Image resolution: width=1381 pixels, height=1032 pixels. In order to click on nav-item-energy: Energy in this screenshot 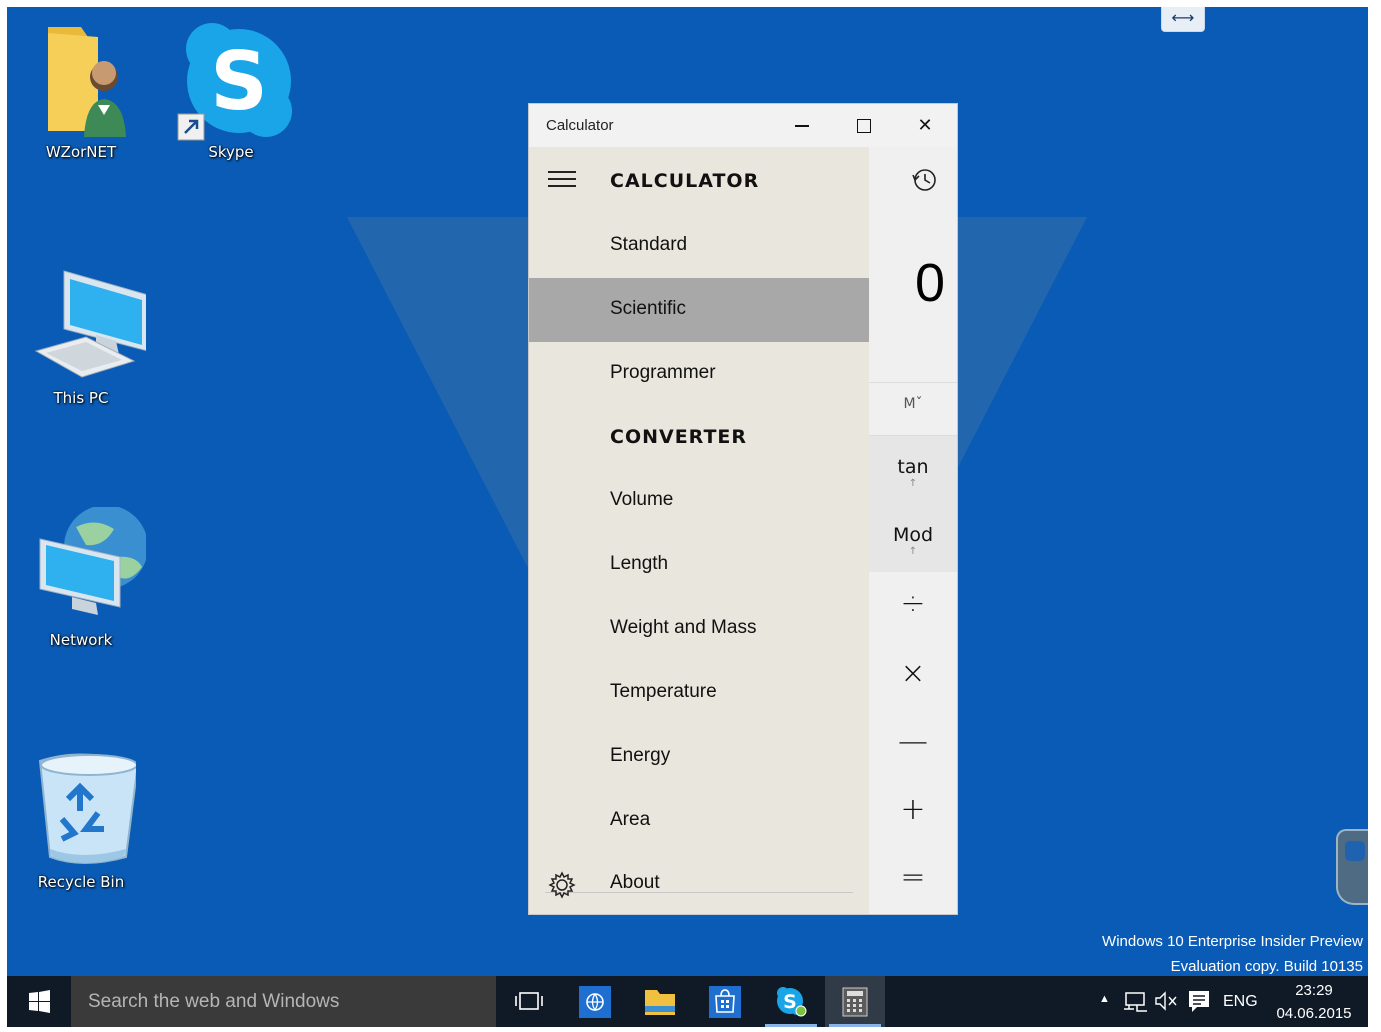, I will do `click(699, 757)`.